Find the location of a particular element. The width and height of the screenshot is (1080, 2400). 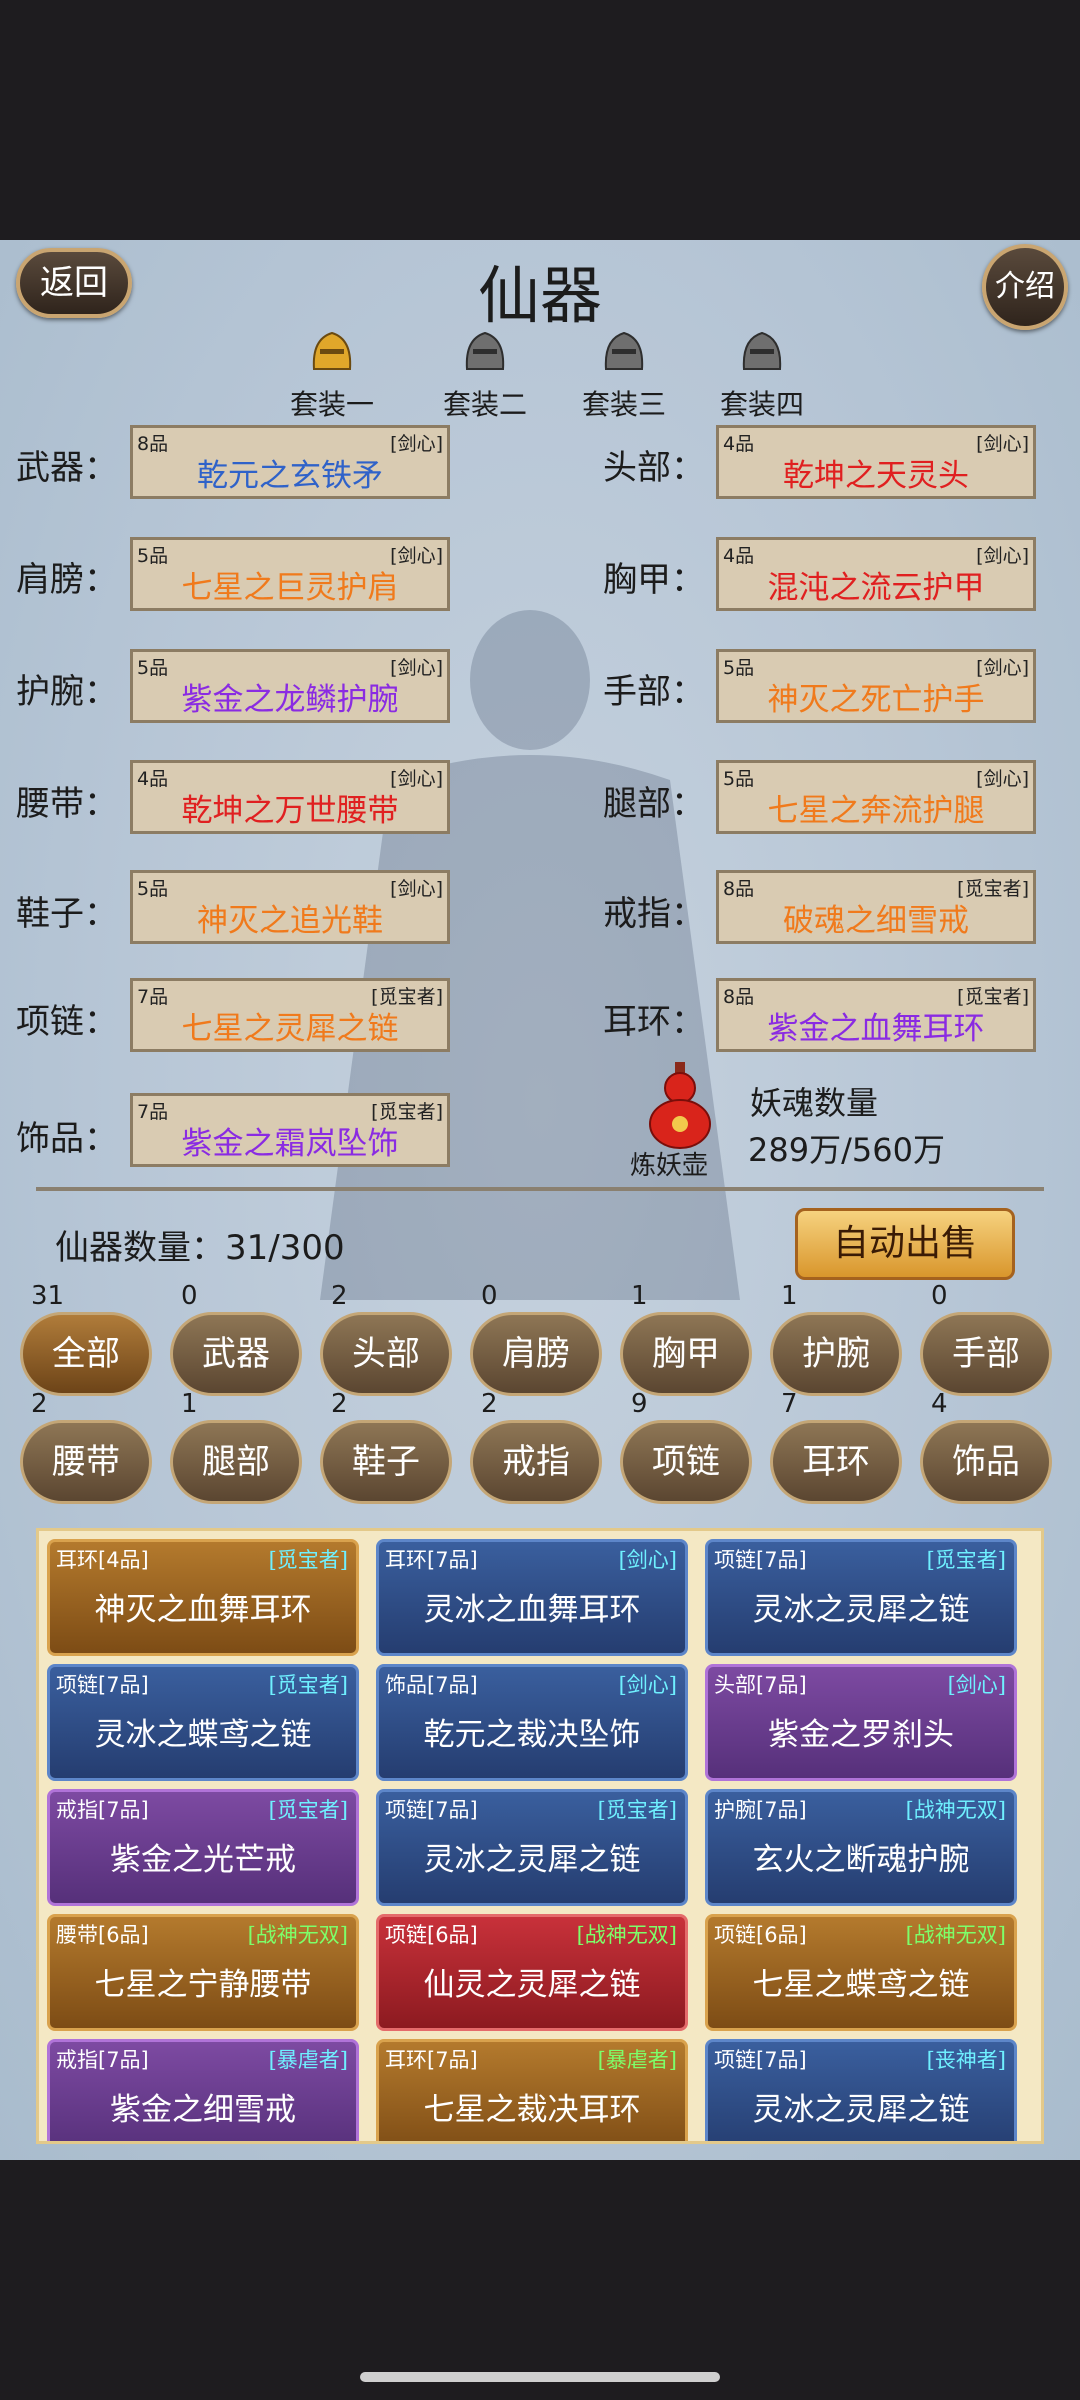

category-hand: 0 手部 is located at coordinates (986, 1338).